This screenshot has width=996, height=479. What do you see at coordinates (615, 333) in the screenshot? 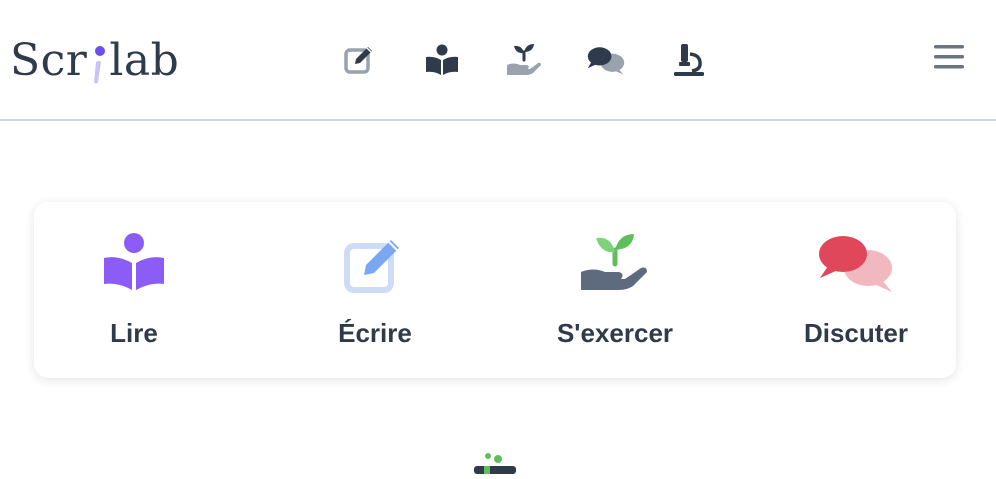
I see `tile-practice-label: S'exercer` at bounding box center [615, 333].